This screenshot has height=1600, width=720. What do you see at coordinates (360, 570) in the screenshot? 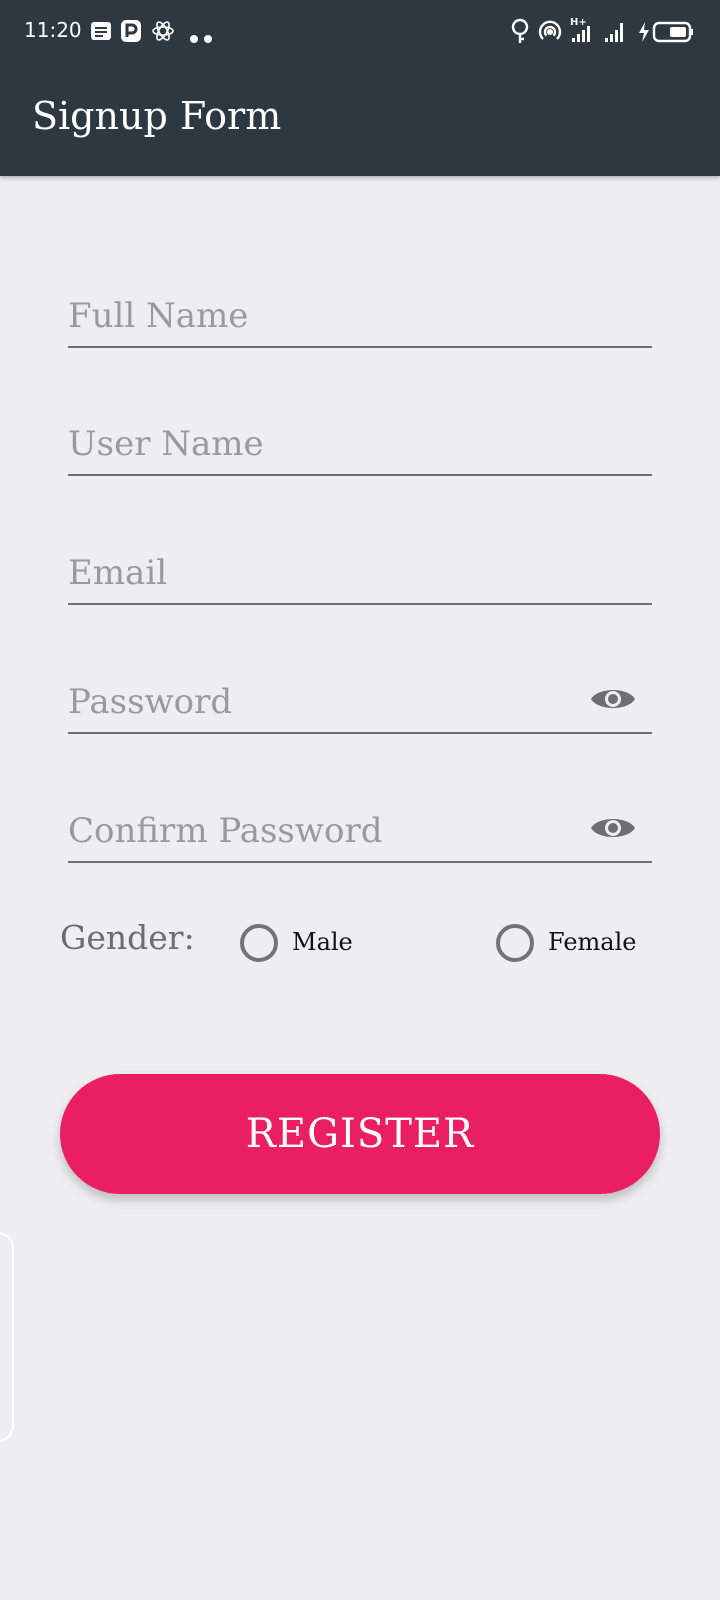
I see `email-field: Email` at bounding box center [360, 570].